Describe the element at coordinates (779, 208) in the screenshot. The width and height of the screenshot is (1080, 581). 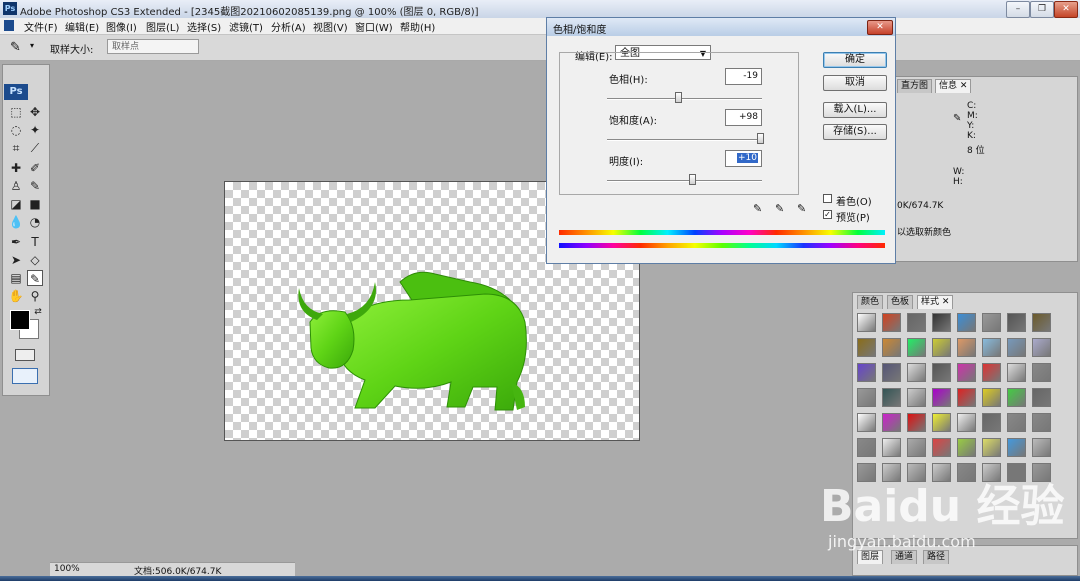
I see `eyedropper-plus-icon: ✎` at that location.